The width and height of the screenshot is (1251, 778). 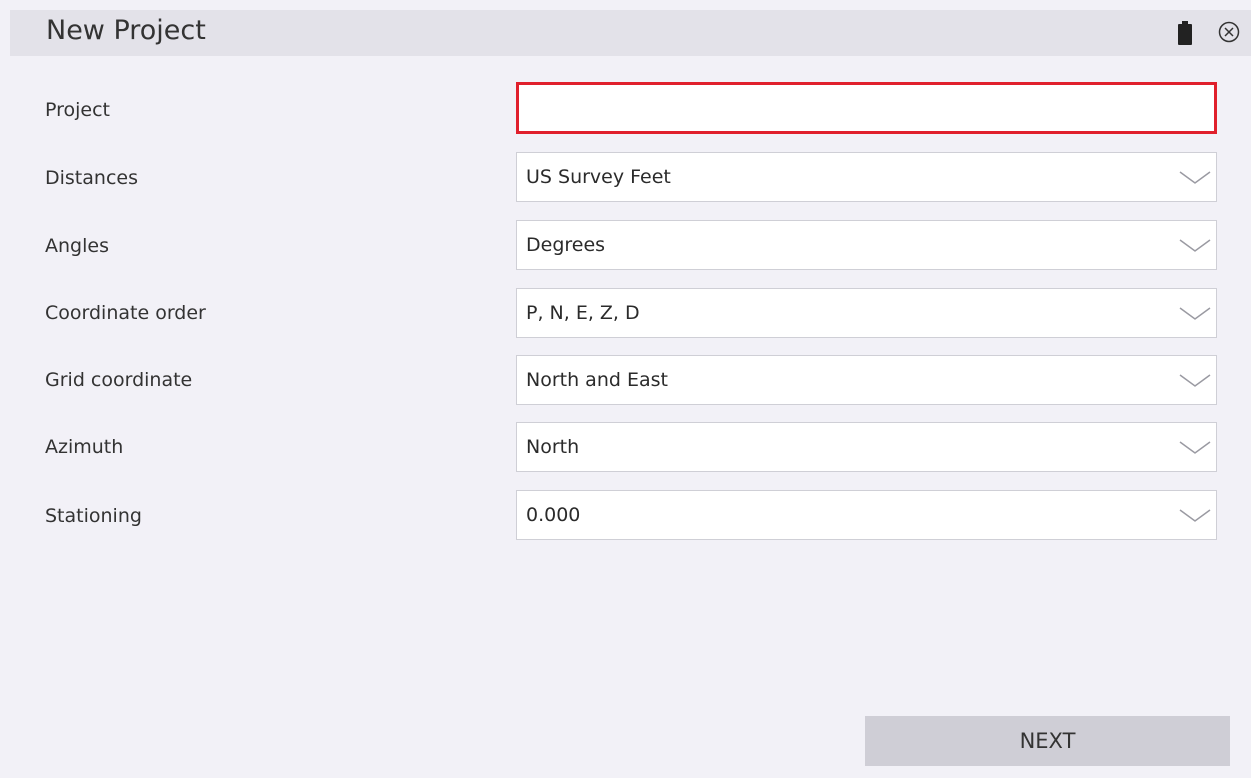 I want to click on angles-label: Angles, so click(x=77, y=246).